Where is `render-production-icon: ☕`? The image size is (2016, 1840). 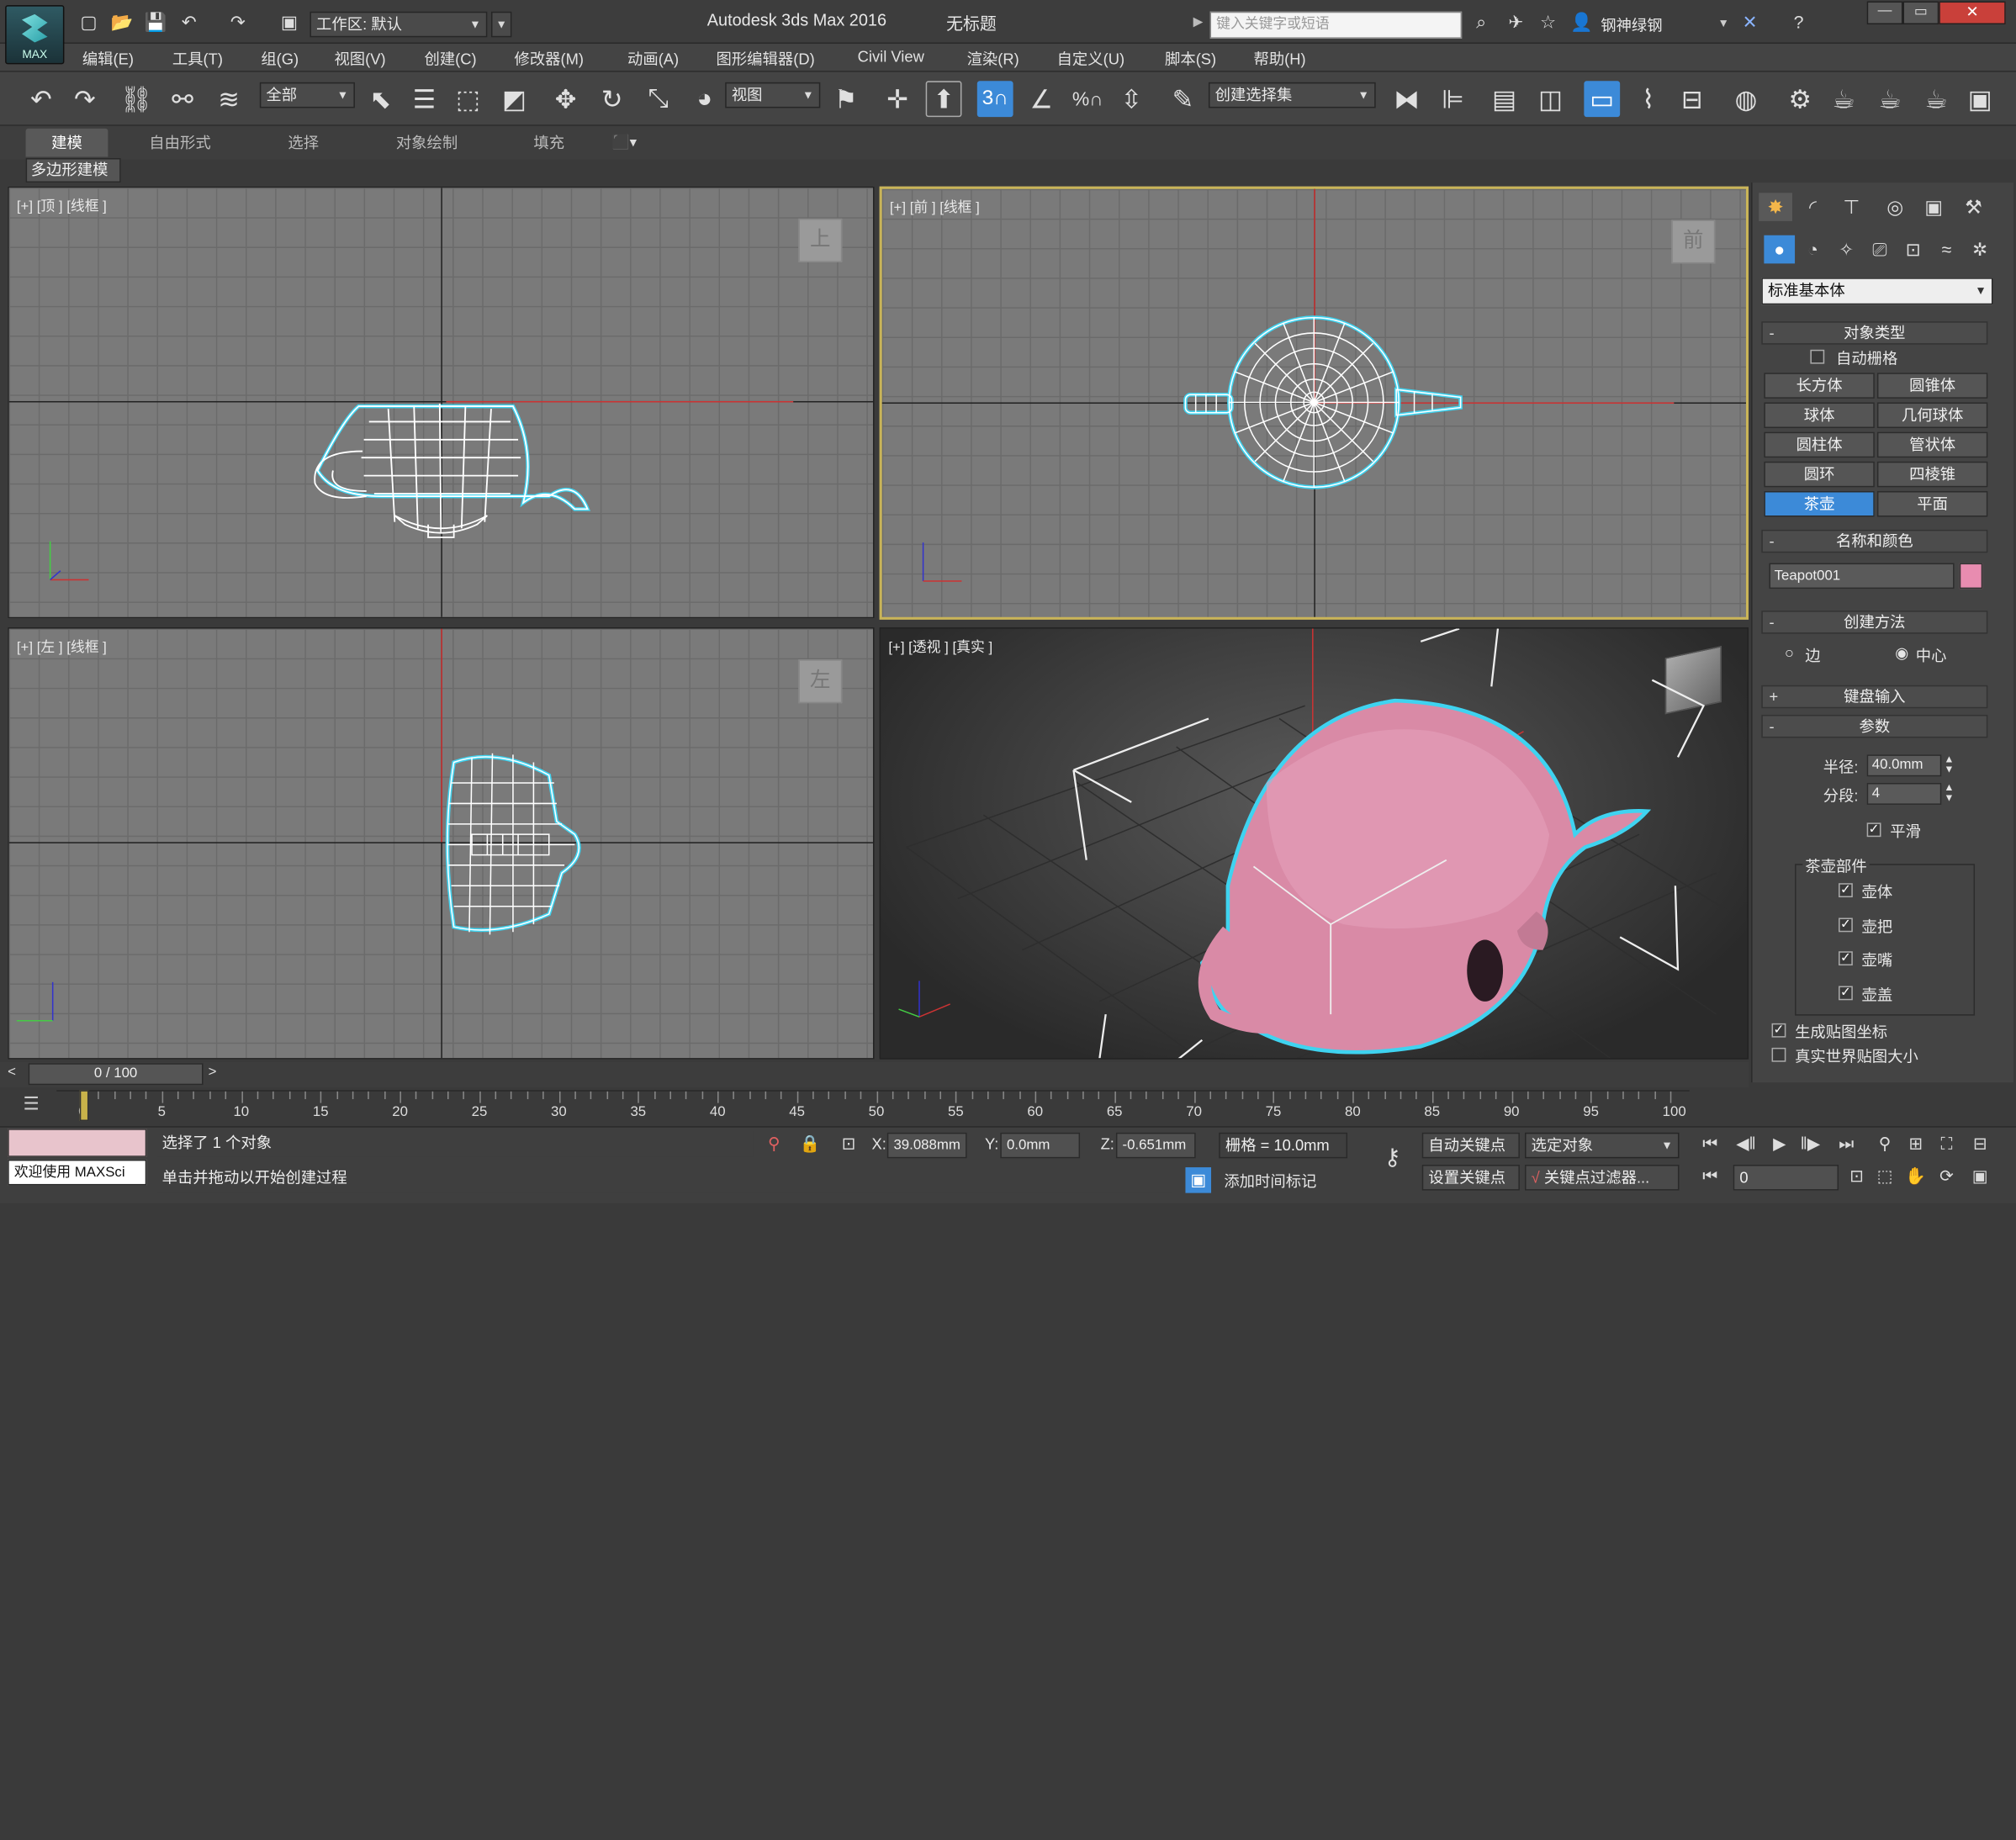
render-production-icon: ☕ is located at coordinates (1890, 99).